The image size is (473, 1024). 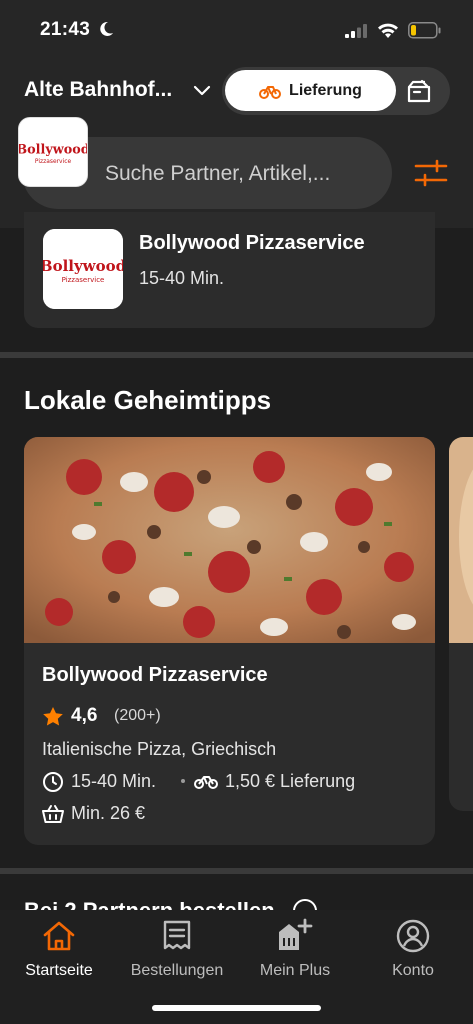 I want to click on nav-orders: Bestellungen, so click(x=177, y=950).